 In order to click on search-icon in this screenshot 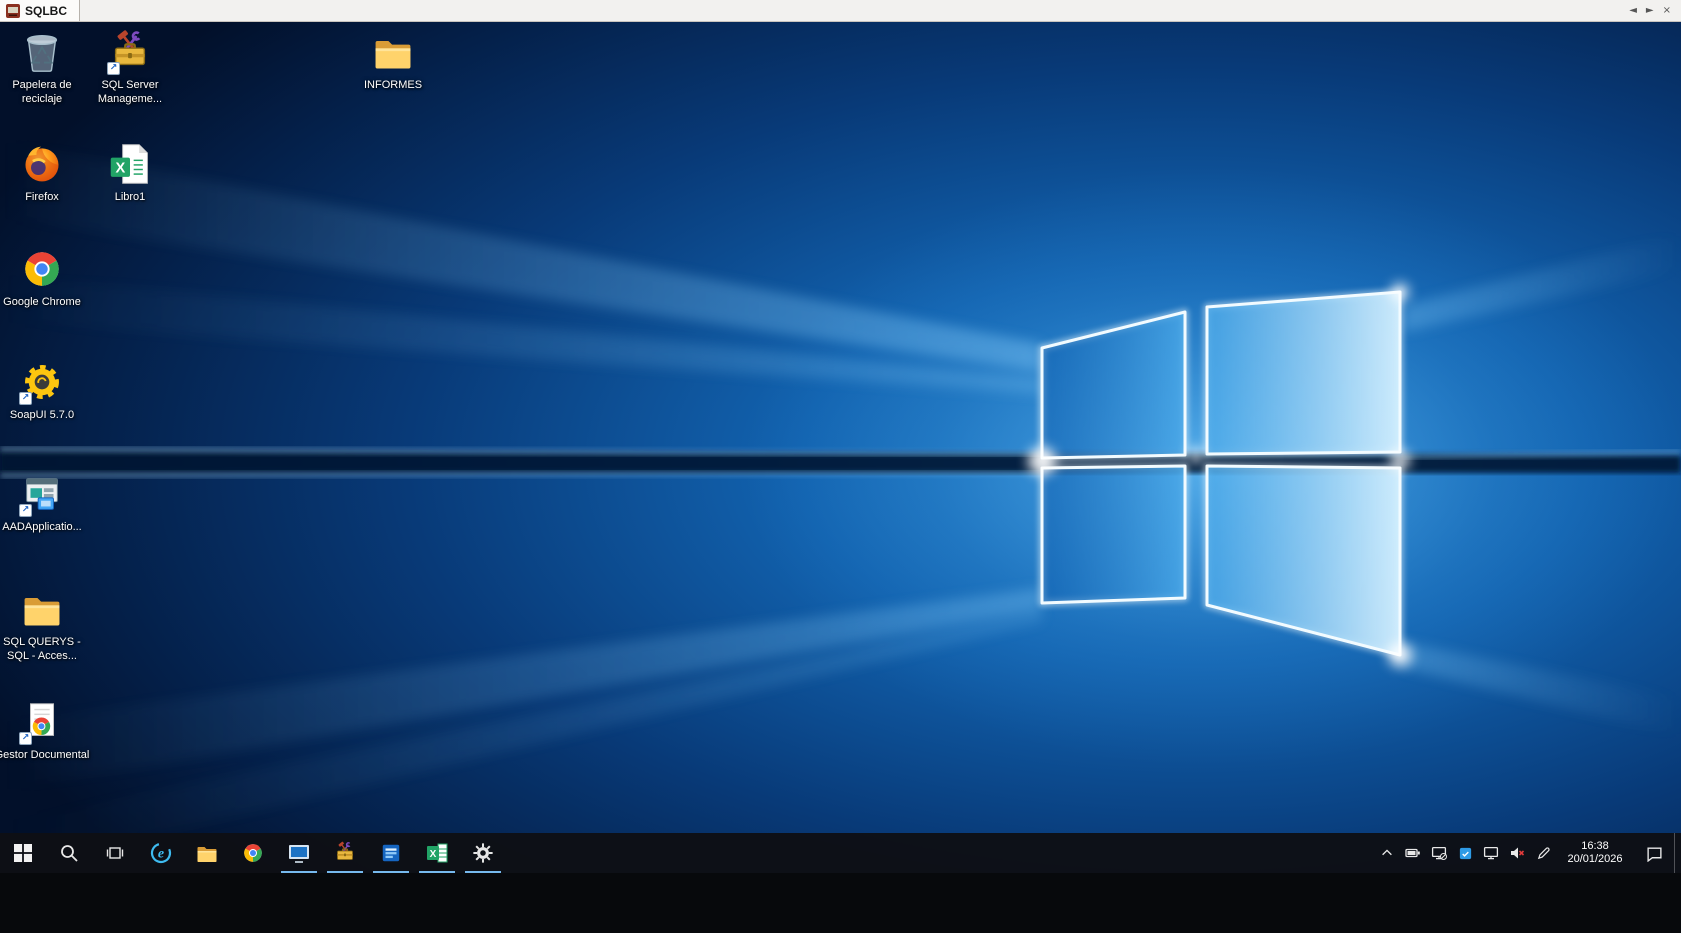, I will do `click(69, 853)`.